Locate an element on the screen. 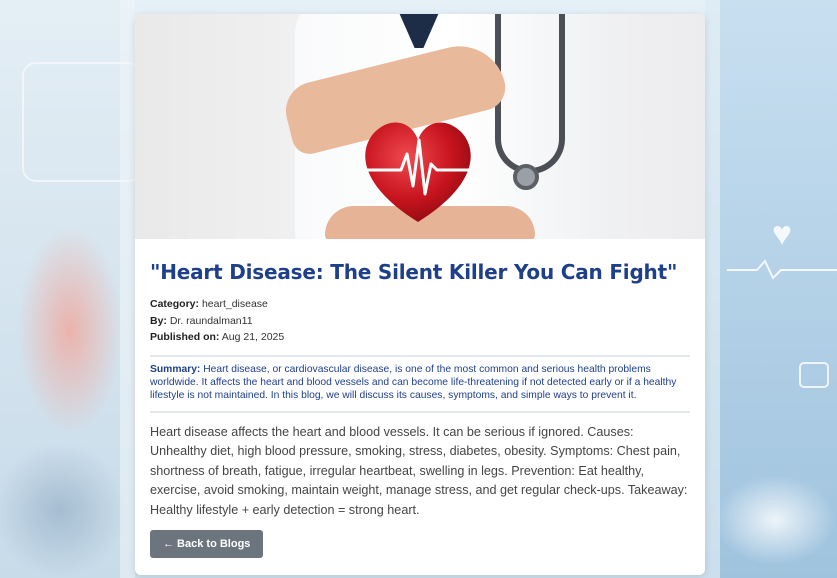  background-pulse-icon is located at coordinates (782, 269).